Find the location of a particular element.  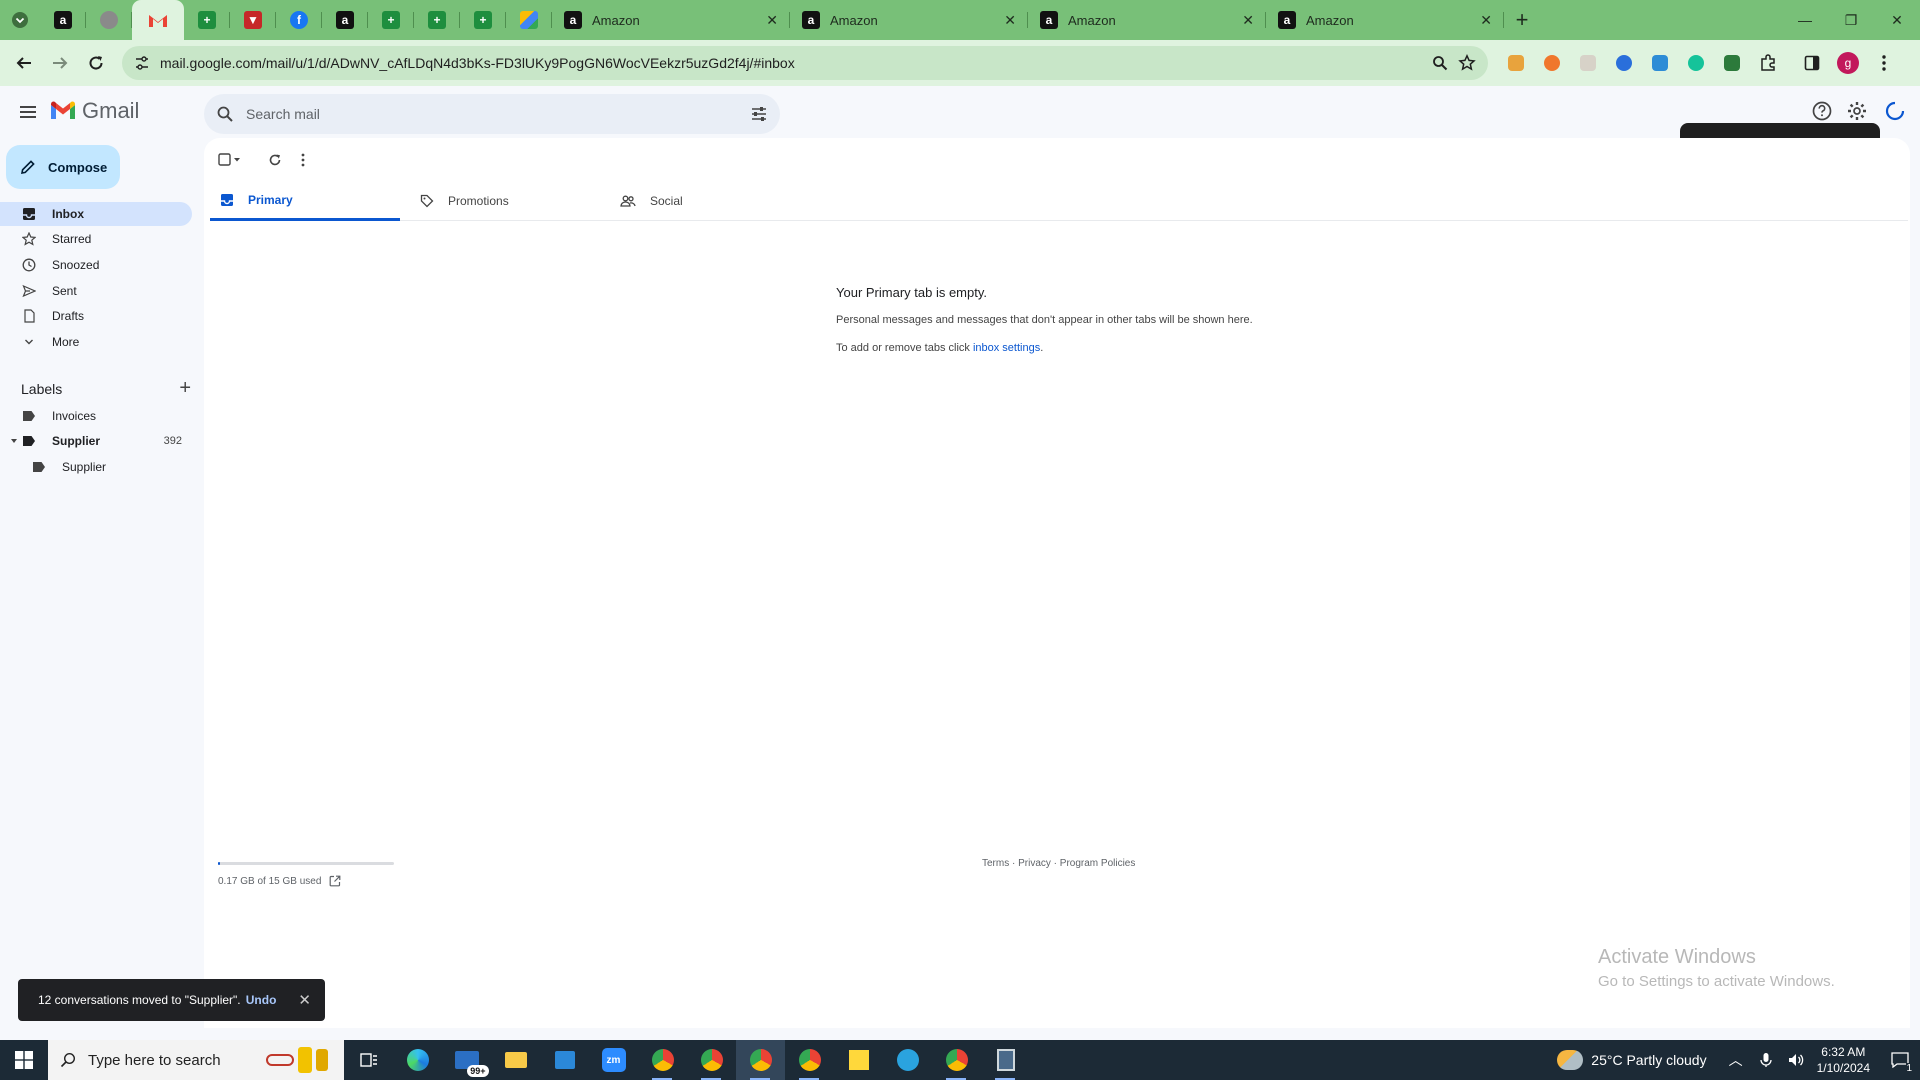

nav-starred: Starred is located at coordinates (96, 239).